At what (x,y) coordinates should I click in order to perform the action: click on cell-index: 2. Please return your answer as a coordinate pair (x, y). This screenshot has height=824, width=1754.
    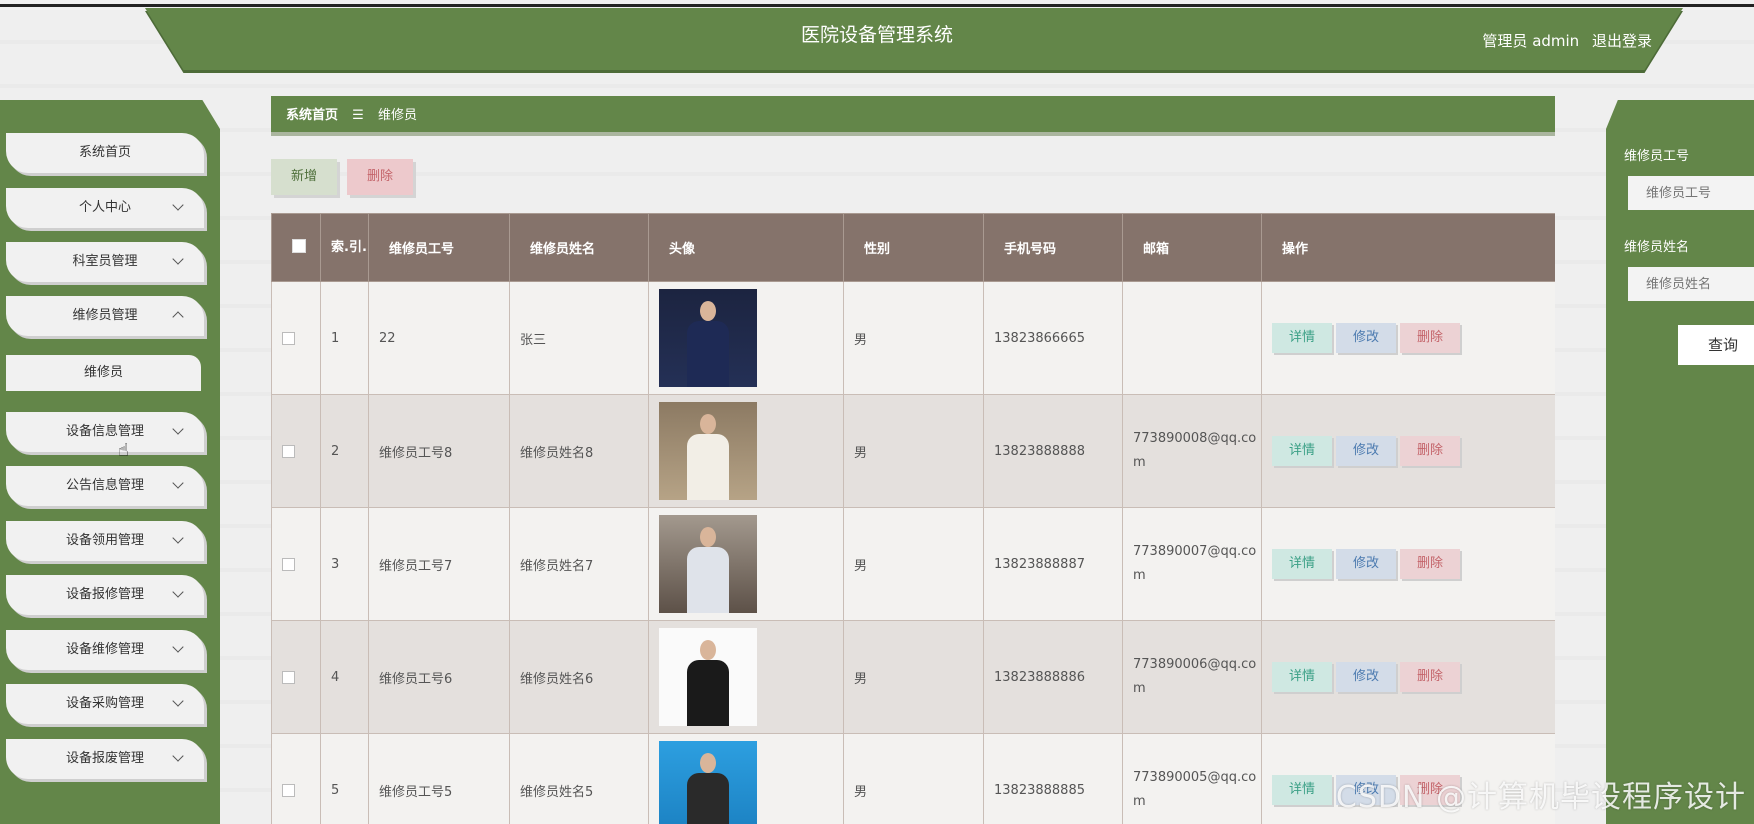
    Looking at the image, I should click on (344, 451).